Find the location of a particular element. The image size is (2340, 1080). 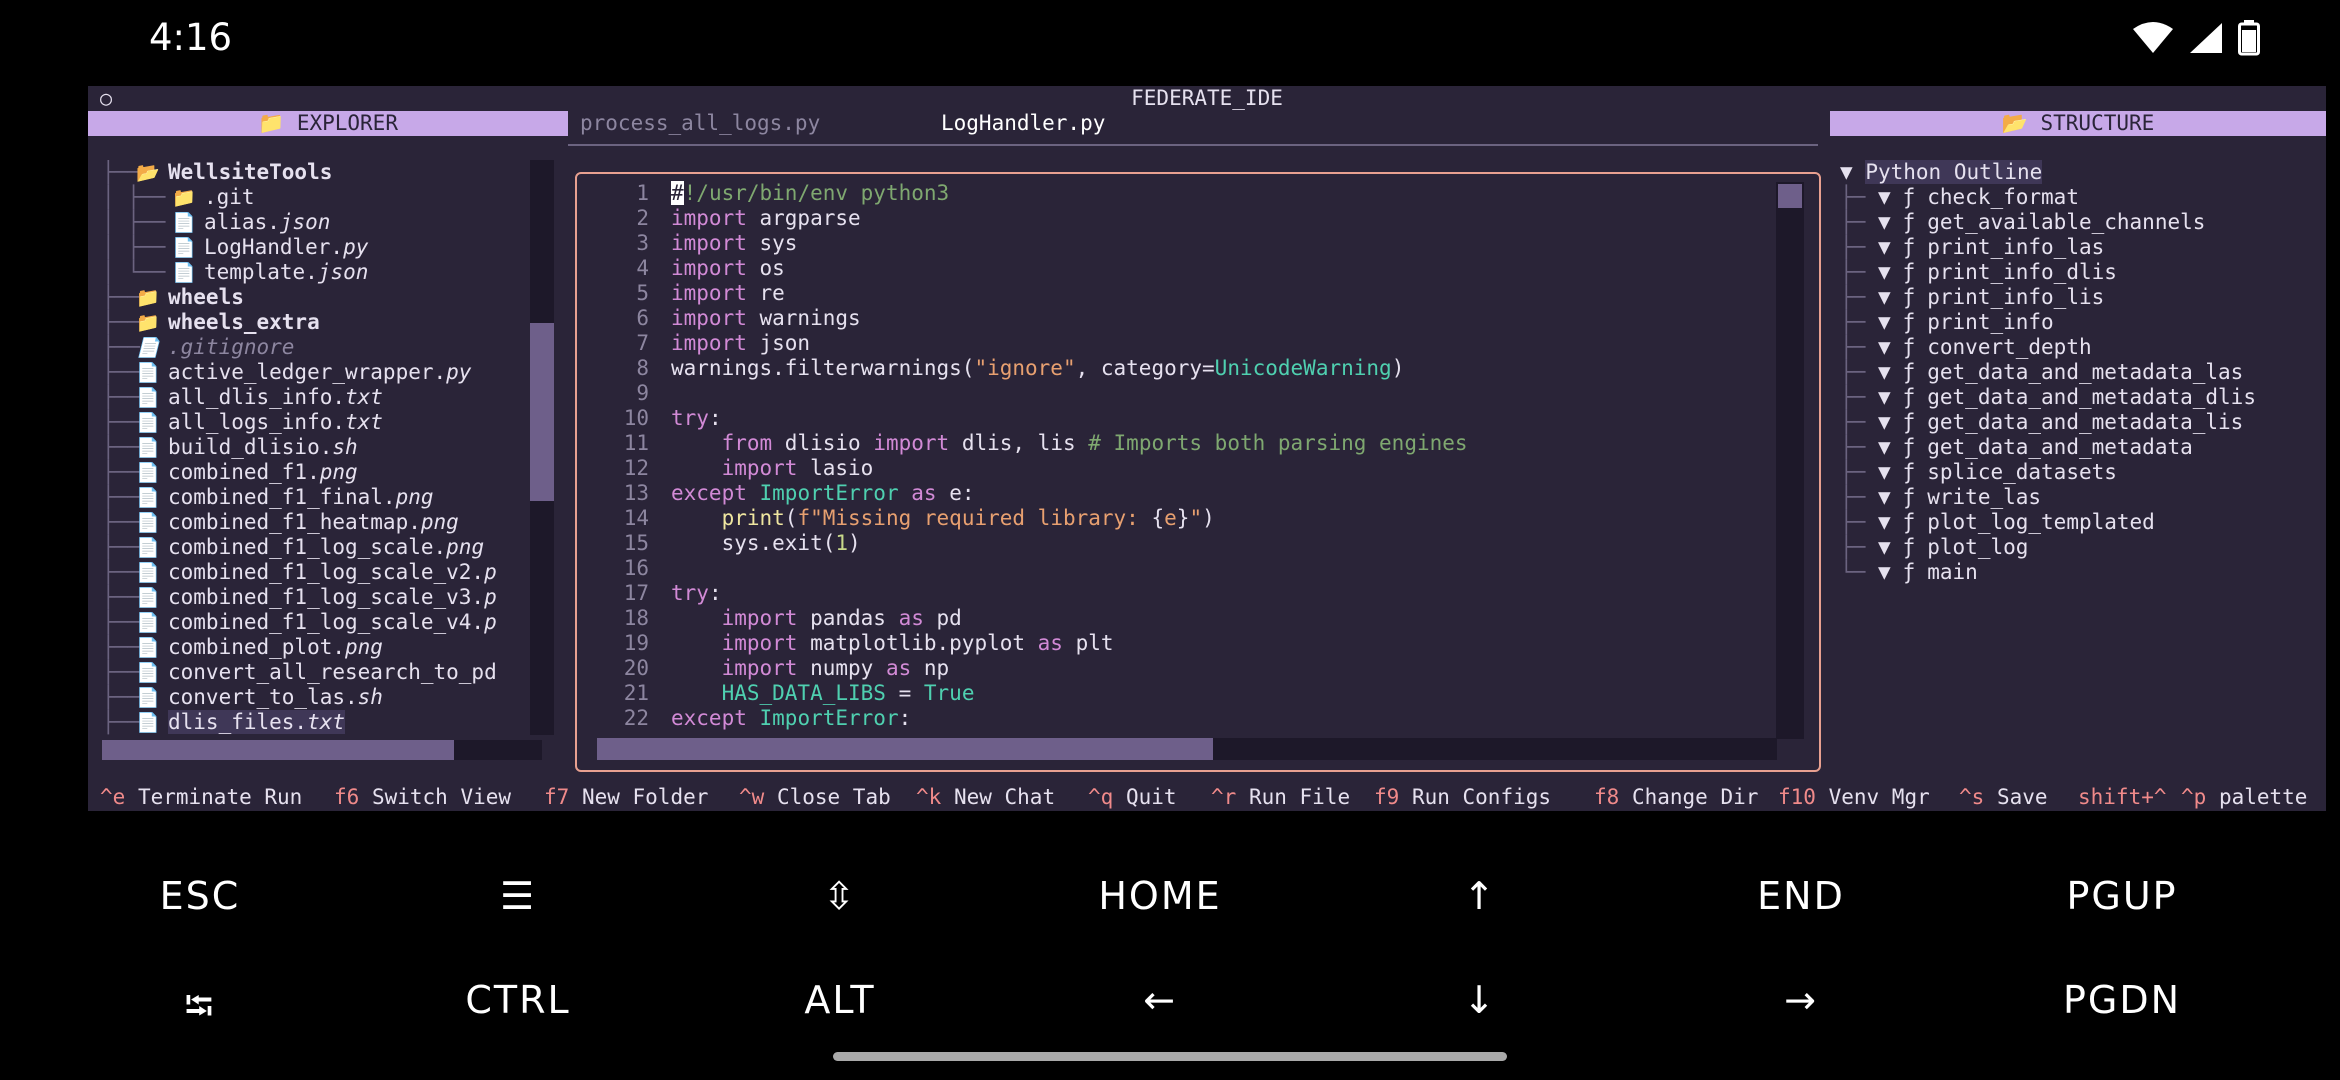

outline-function: ├─ ▼ ƒ get_data_and_metadata_las is located at coordinates (2083, 372).